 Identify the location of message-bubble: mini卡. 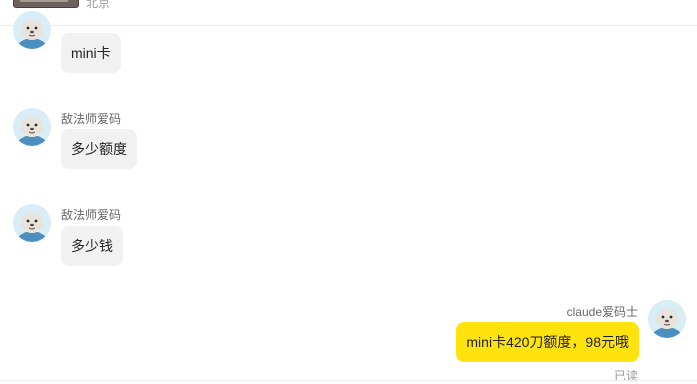
(91, 53).